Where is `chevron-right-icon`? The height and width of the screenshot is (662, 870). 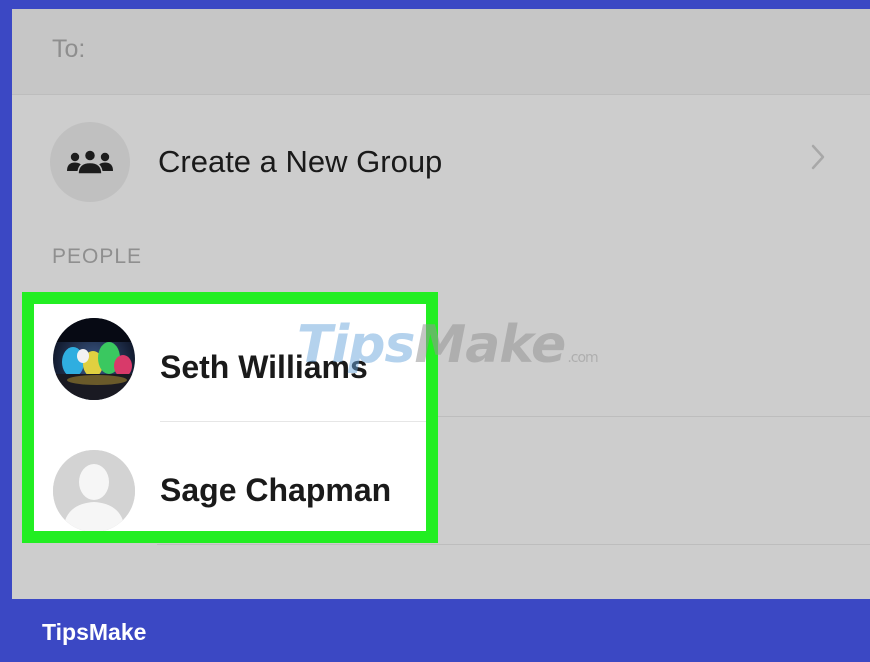
chevron-right-icon is located at coordinates (818, 157).